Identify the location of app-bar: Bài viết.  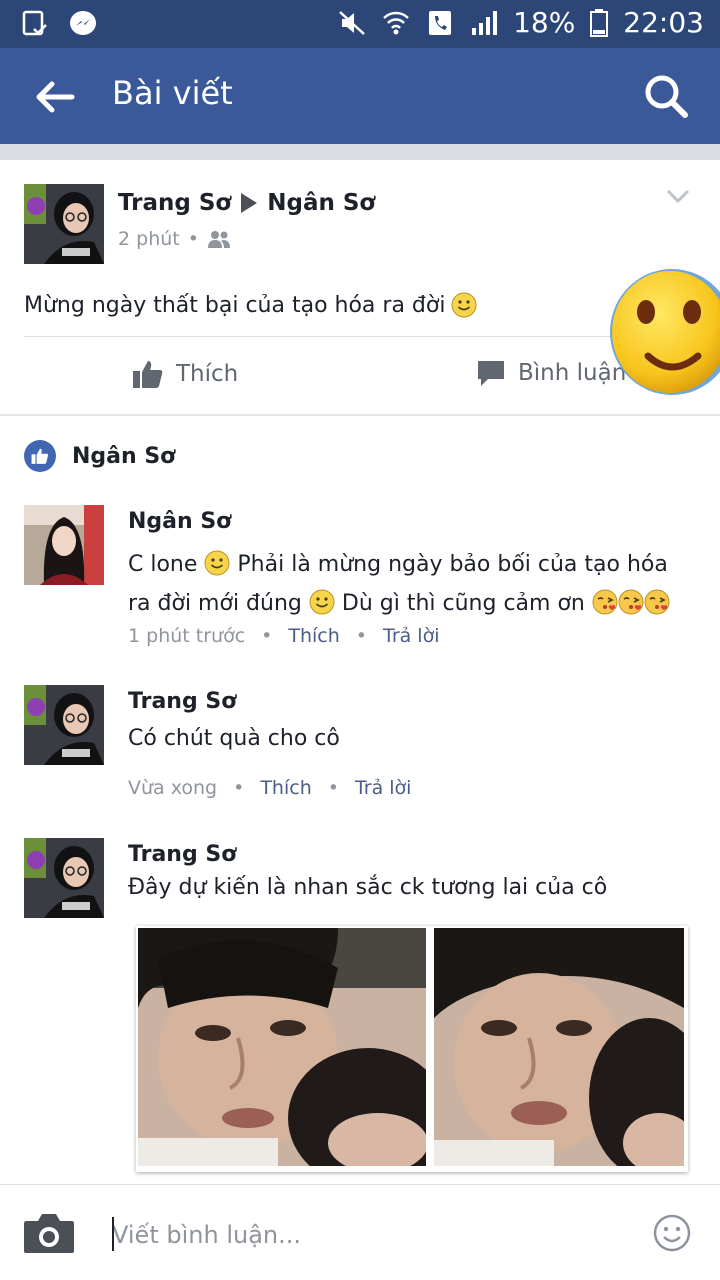
(360, 96).